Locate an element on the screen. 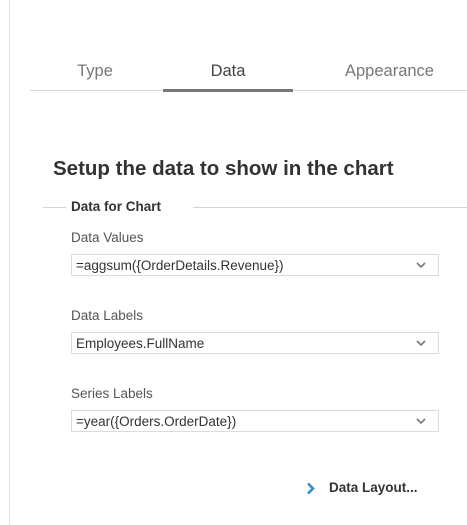 The width and height of the screenshot is (467, 525). legend-divider-left is located at coordinates (54, 207).